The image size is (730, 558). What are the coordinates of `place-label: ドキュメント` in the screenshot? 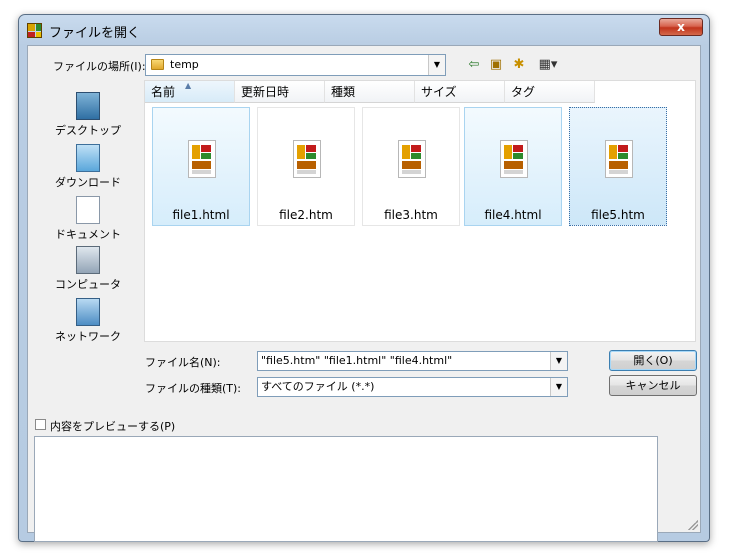 It's located at (88, 234).